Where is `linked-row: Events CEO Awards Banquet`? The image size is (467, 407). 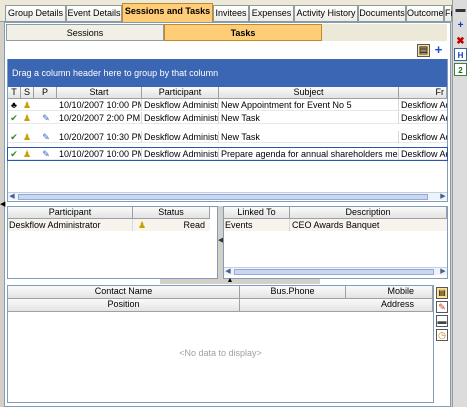 linked-row: Events CEO Awards Banquet is located at coordinates (335, 225).